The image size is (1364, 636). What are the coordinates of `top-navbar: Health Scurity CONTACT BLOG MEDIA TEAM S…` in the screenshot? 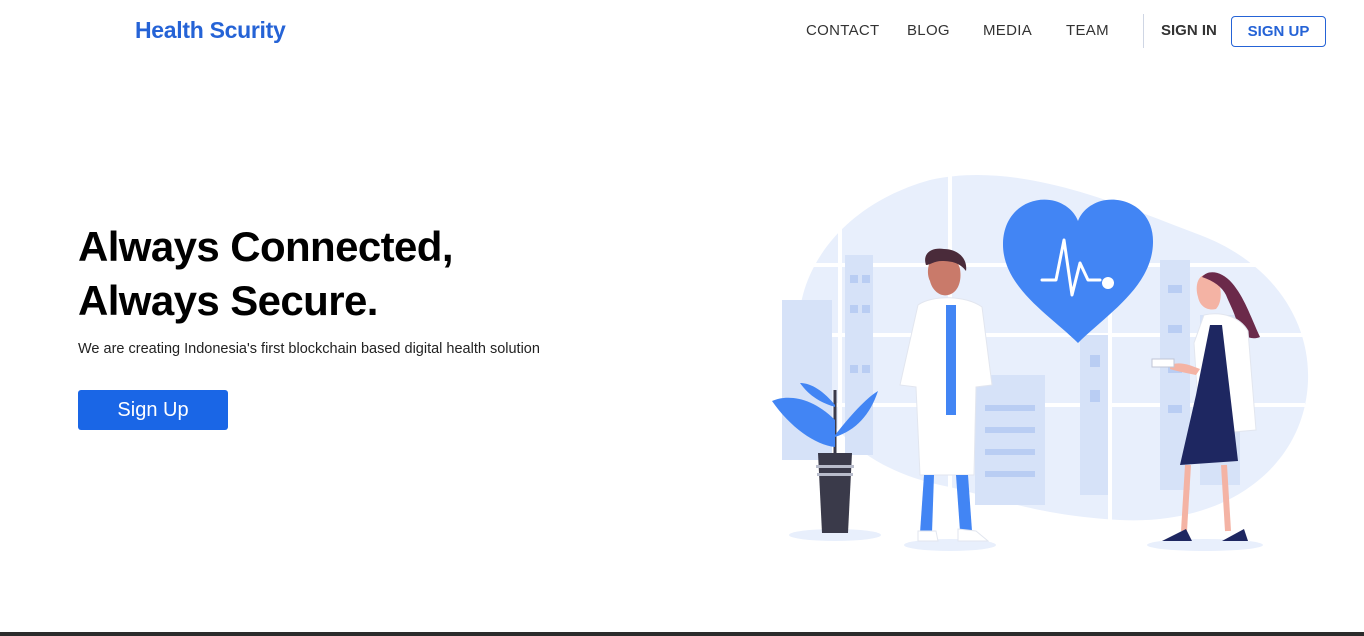 It's located at (682, 32).